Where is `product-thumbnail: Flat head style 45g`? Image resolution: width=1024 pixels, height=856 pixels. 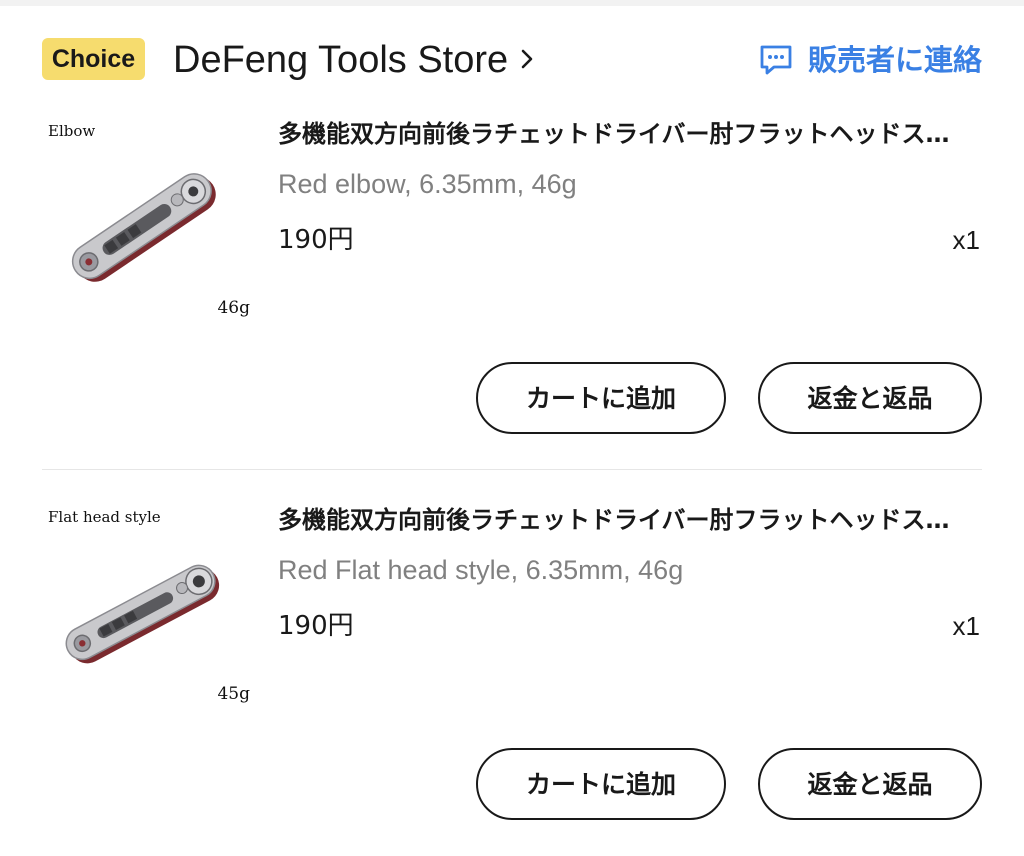 product-thumbnail: Flat head style 45g is located at coordinates (148, 606).